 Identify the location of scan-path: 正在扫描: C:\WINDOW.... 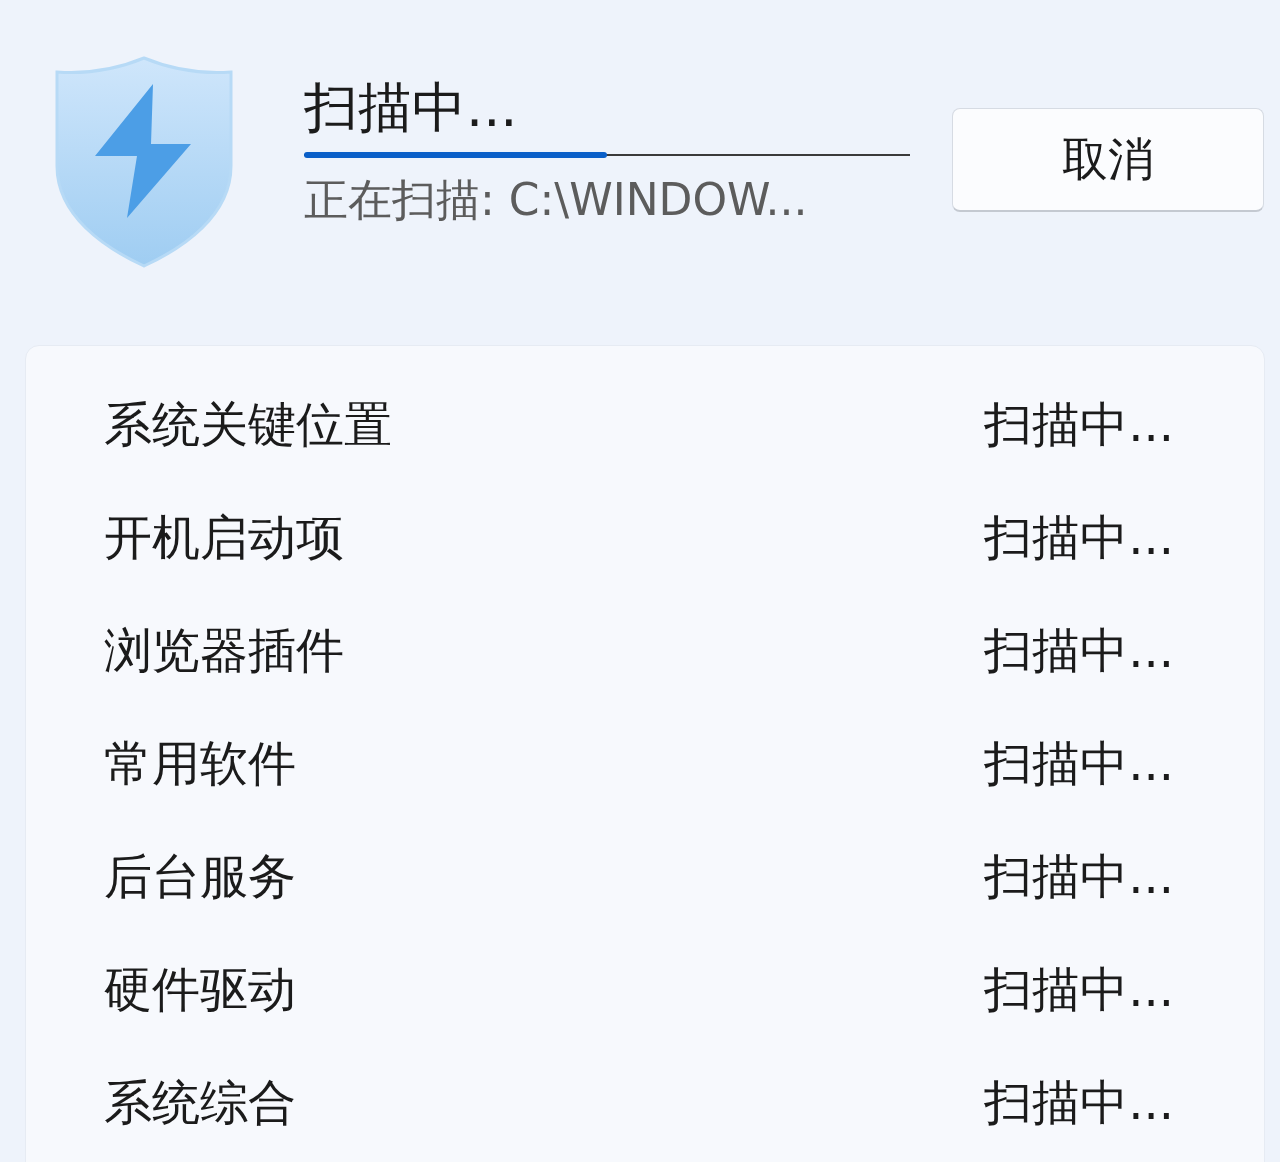
(556, 200).